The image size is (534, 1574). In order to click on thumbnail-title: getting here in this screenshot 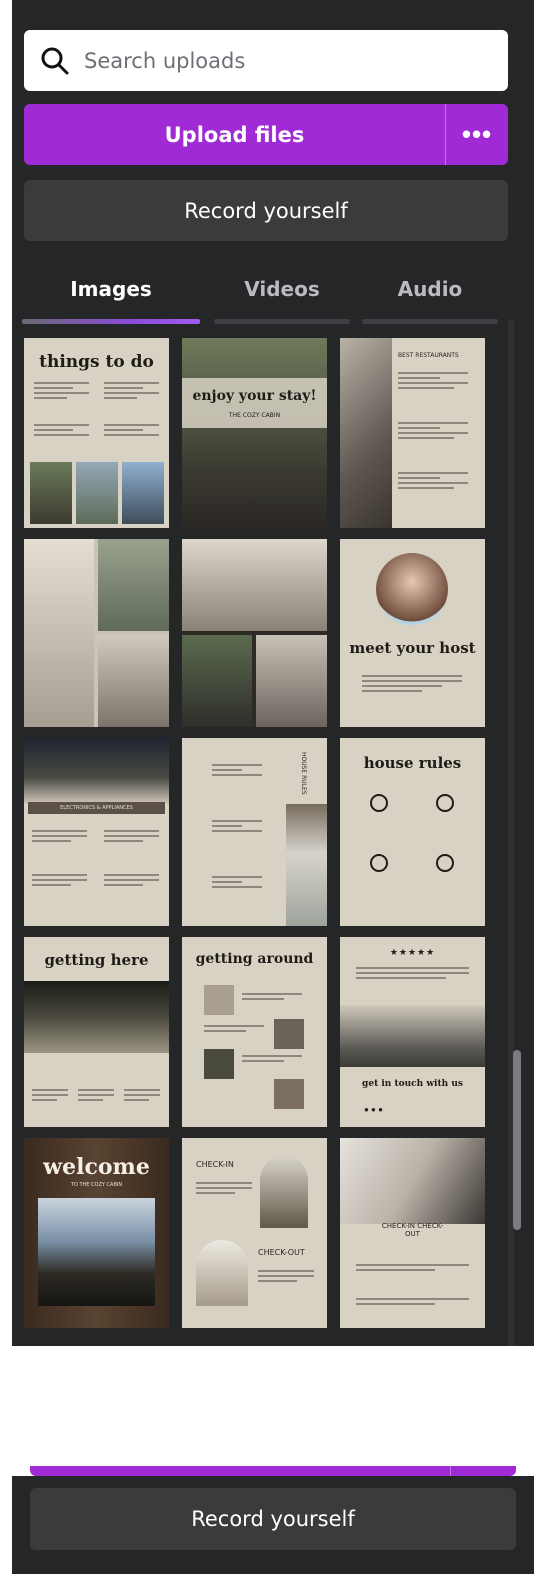, I will do `click(96, 960)`.